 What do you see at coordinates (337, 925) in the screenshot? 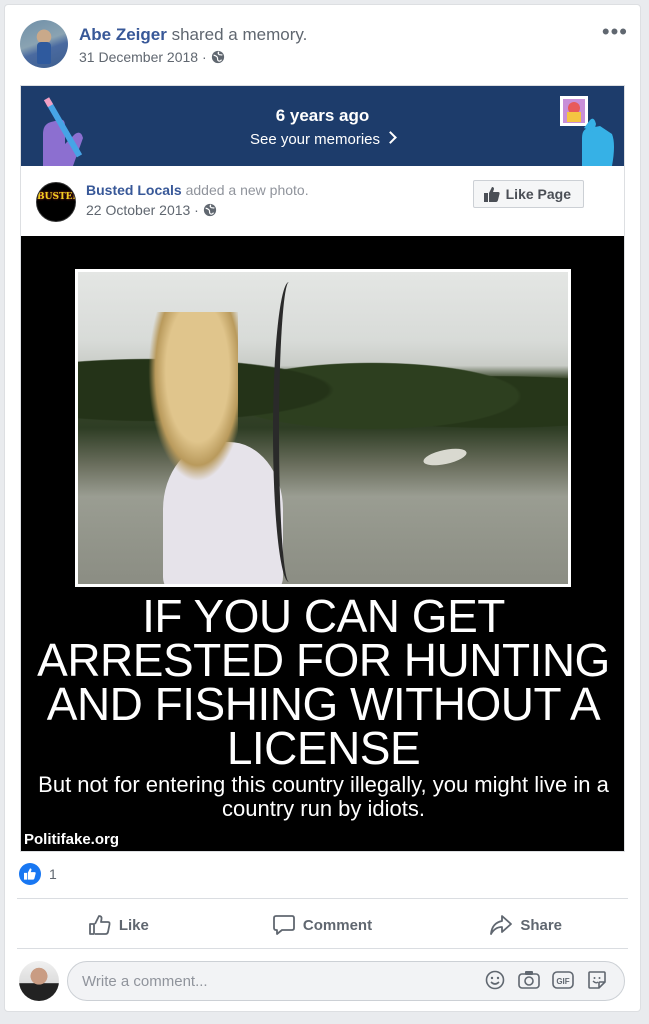
I see `comment-label: Comment` at bounding box center [337, 925].